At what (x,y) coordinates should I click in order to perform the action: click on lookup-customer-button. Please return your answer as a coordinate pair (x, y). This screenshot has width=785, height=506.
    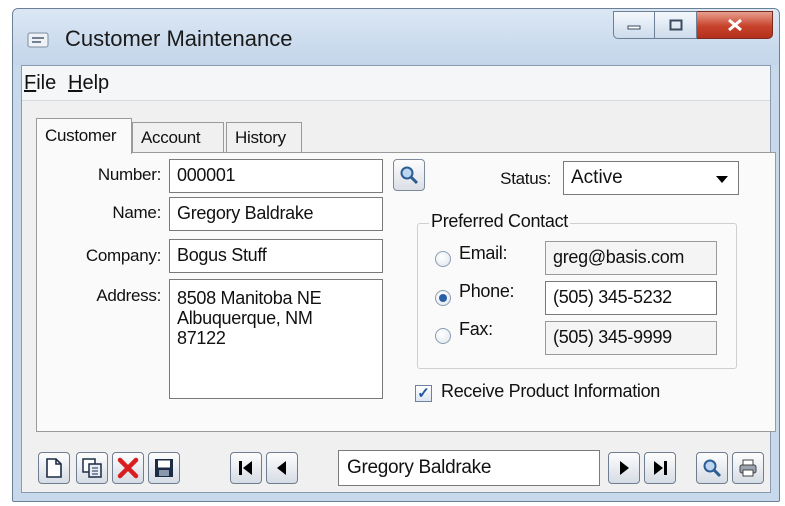
    Looking at the image, I should click on (409, 175).